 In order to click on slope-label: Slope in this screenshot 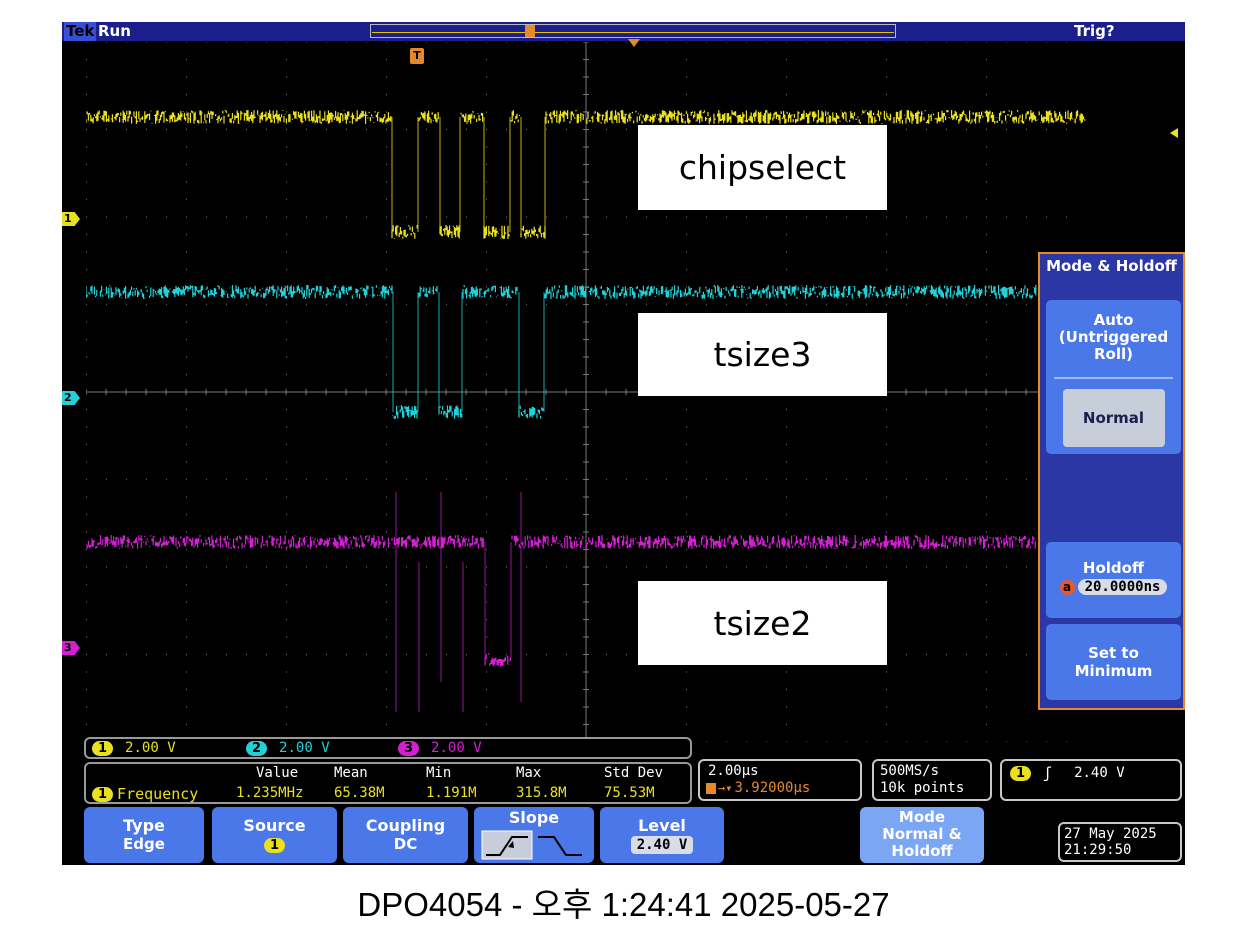, I will do `click(534, 817)`.